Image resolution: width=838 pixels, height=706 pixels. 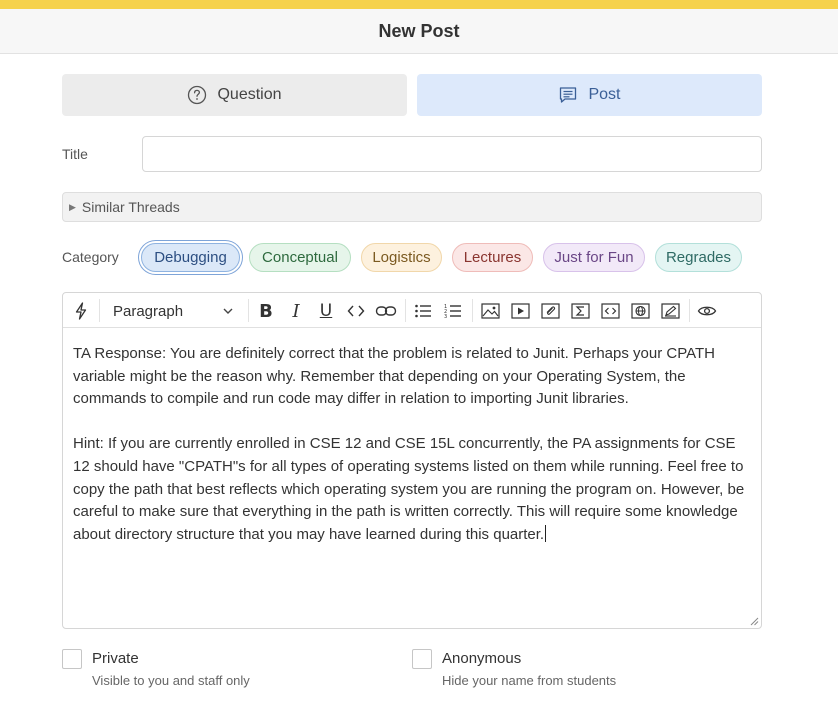 I want to click on post-type-button: Post, so click(x=589, y=95).